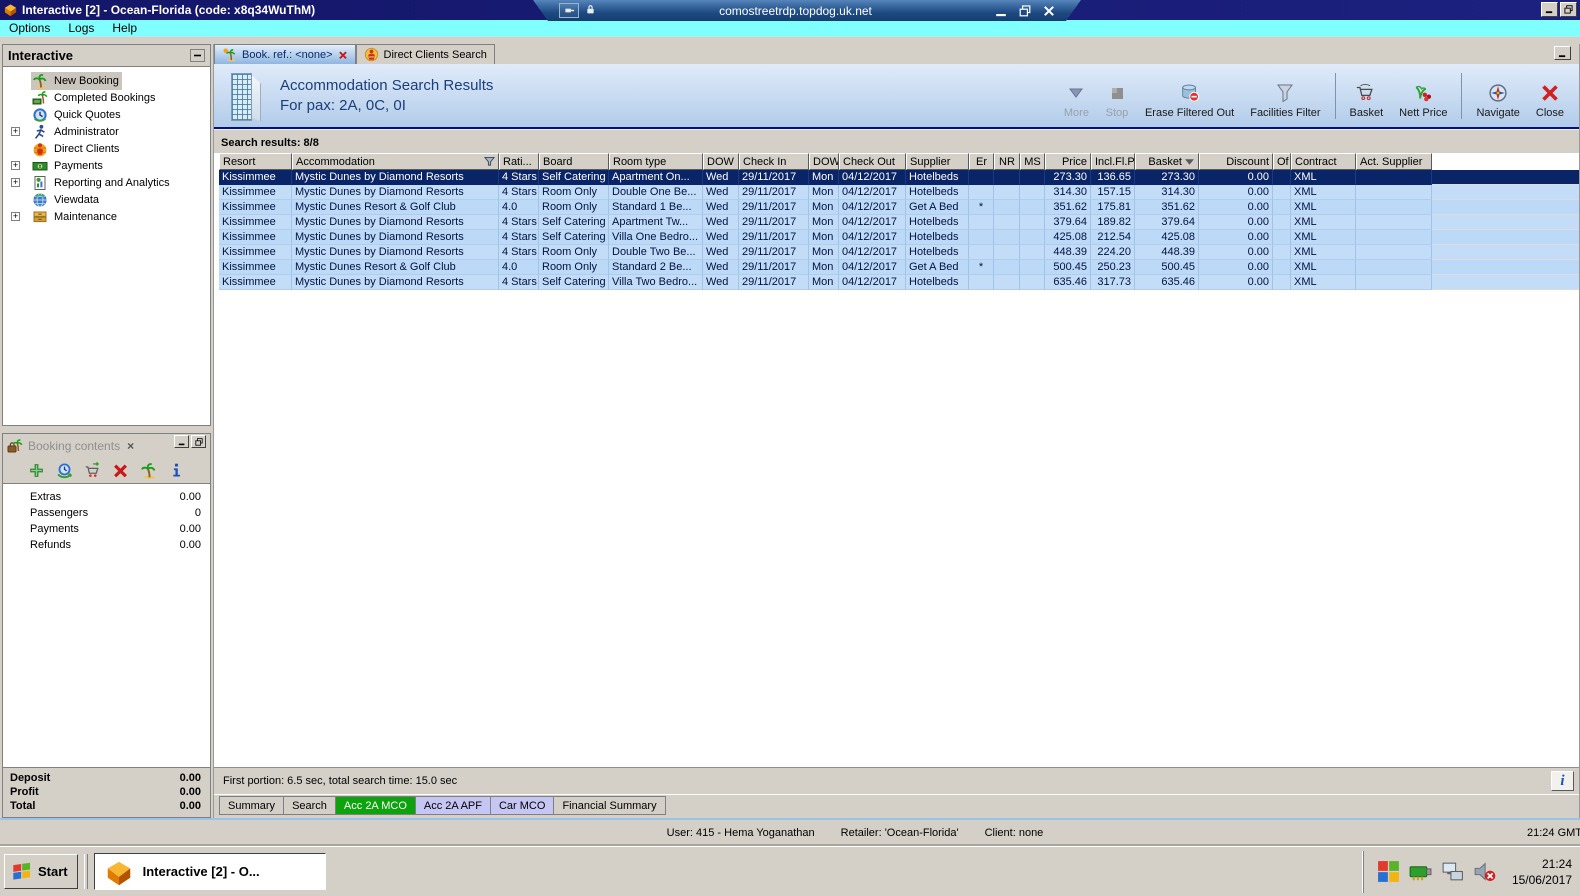  Describe the element at coordinates (74, 446) in the screenshot. I see `booking-contents-title: Booking contents` at that location.